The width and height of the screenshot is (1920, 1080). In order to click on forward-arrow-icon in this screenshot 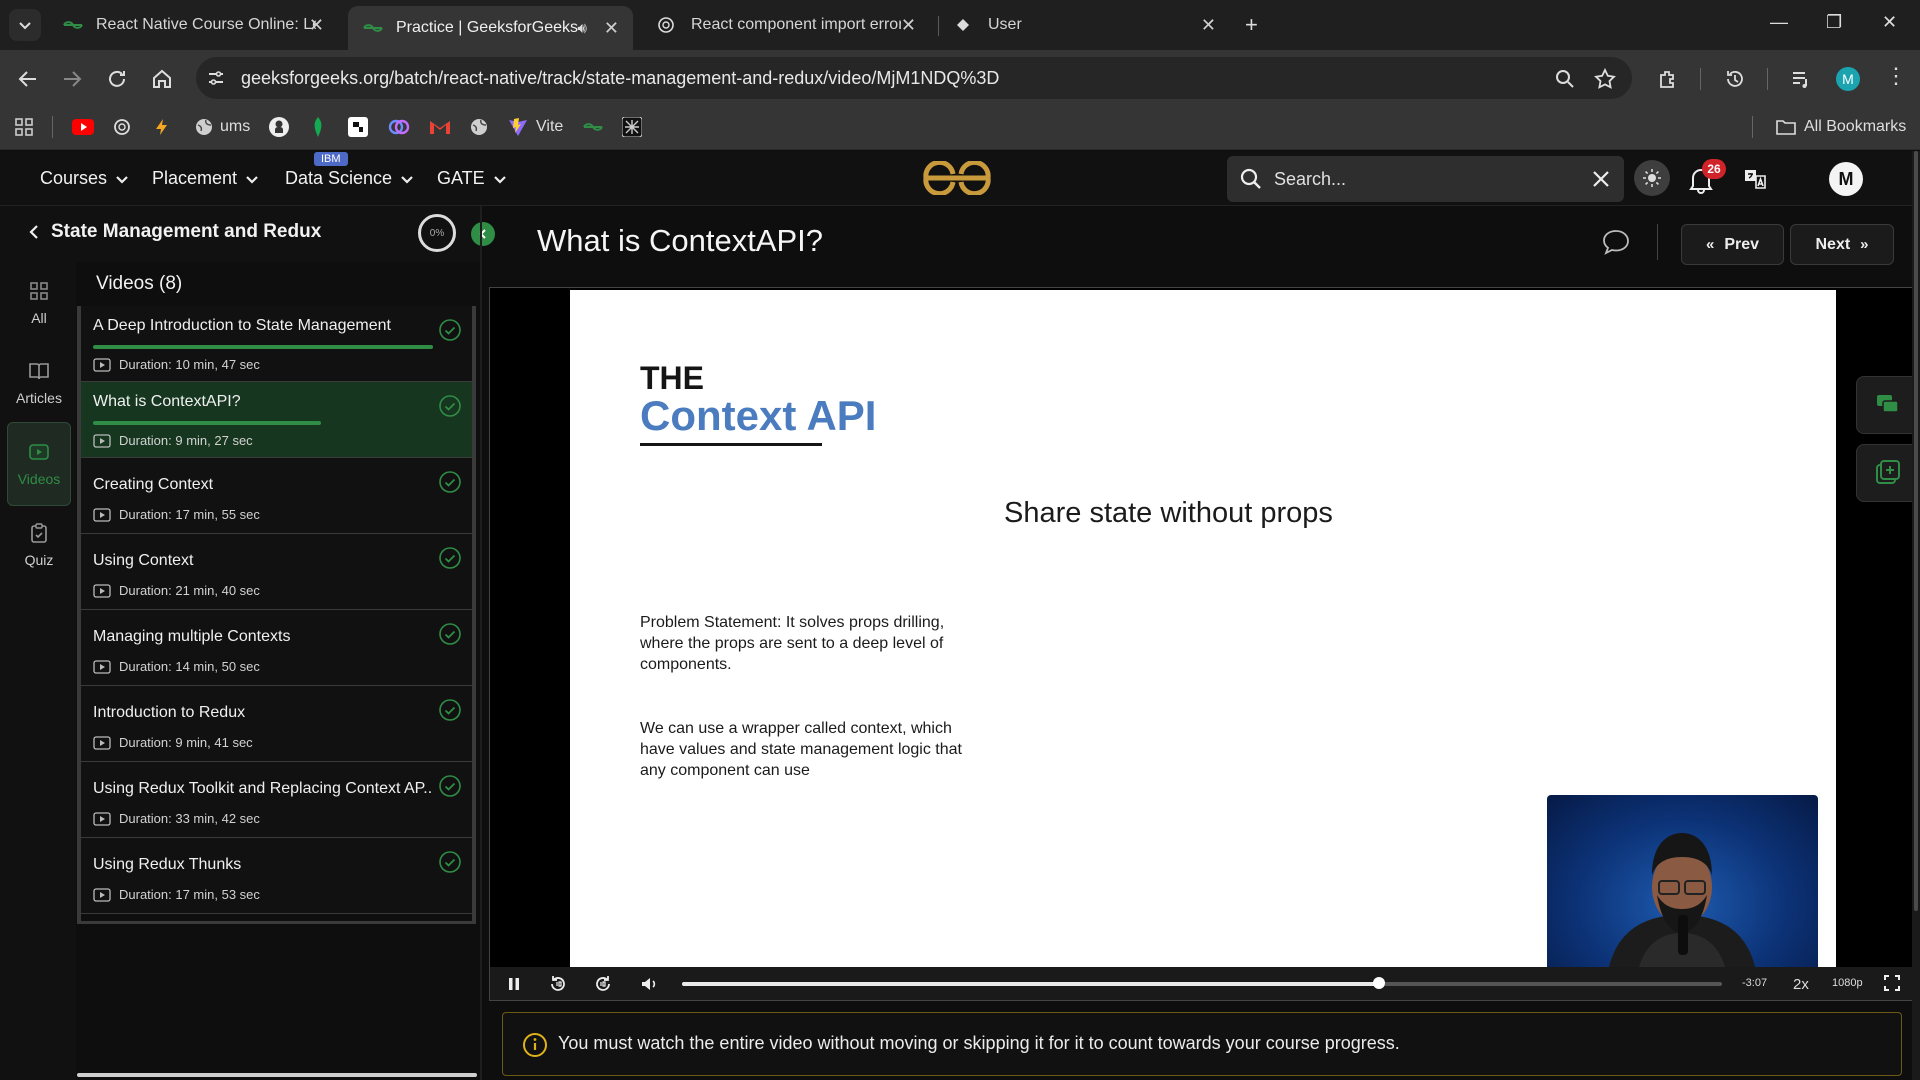, I will do `click(72, 79)`.